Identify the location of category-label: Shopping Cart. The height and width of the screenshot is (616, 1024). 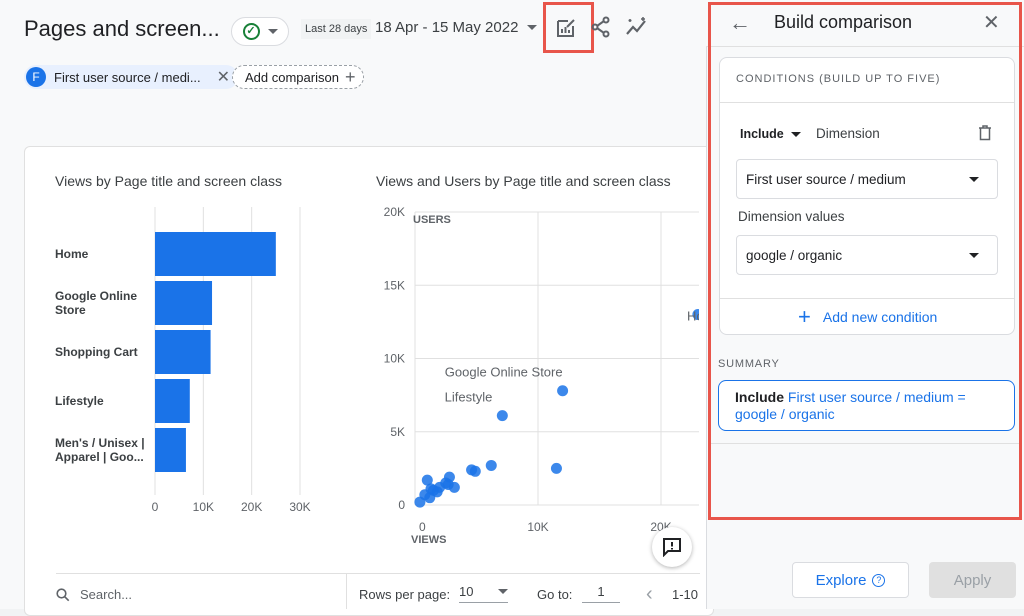
(96, 352).